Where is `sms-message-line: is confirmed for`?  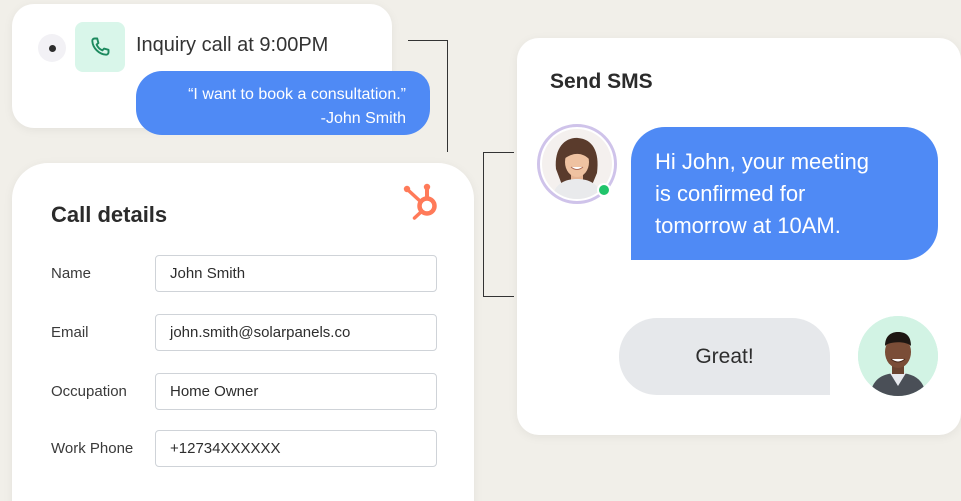 sms-message-line: is confirmed for is located at coordinates (730, 193).